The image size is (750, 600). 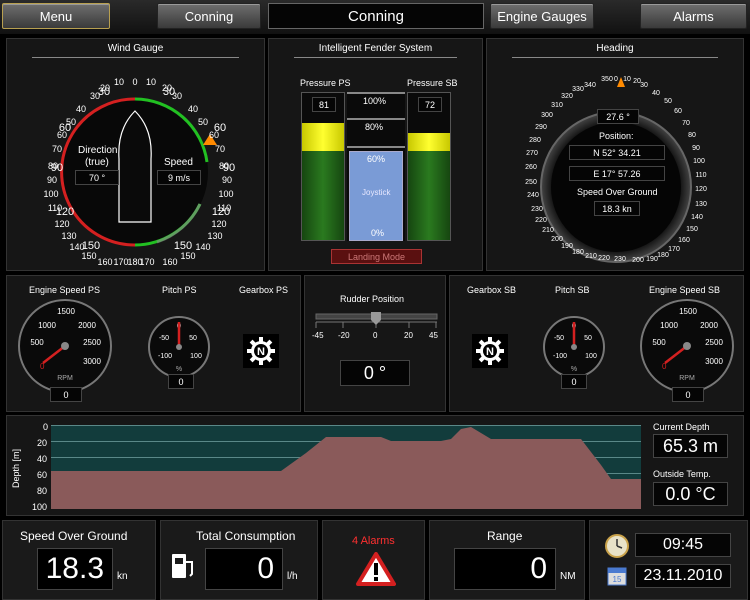 I want to click on wind-direction-value: 70 °, so click(x=97, y=177).